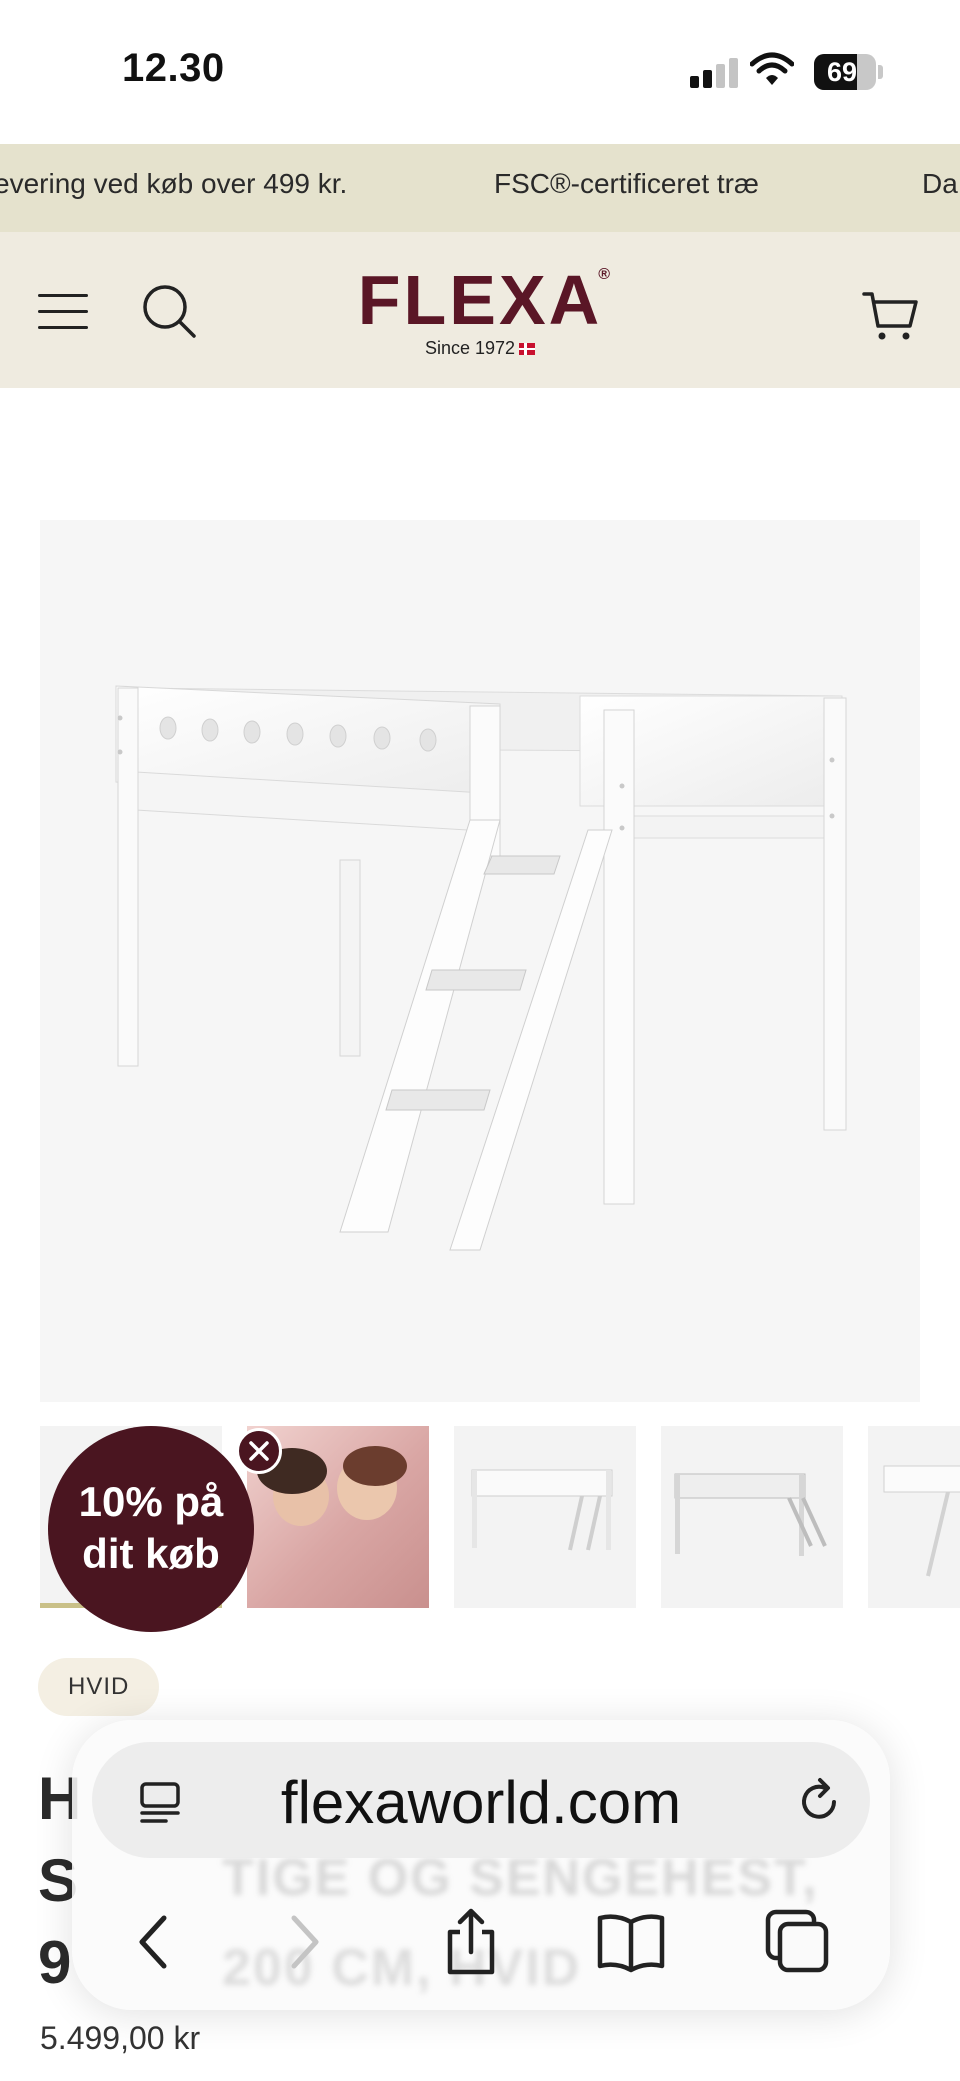  I want to click on address-bar: flexaworld.com, so click(481, 1800).